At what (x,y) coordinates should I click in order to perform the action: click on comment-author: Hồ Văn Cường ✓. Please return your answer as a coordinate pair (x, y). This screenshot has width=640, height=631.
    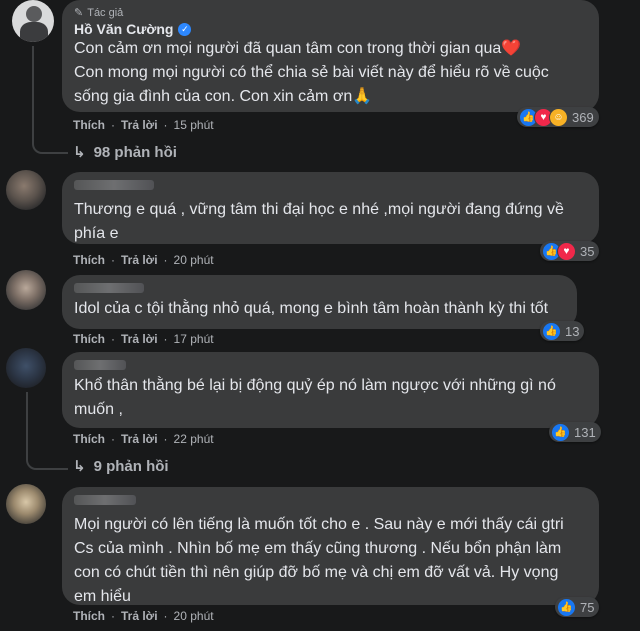
    Looking at the image, I should click on (330, 29).